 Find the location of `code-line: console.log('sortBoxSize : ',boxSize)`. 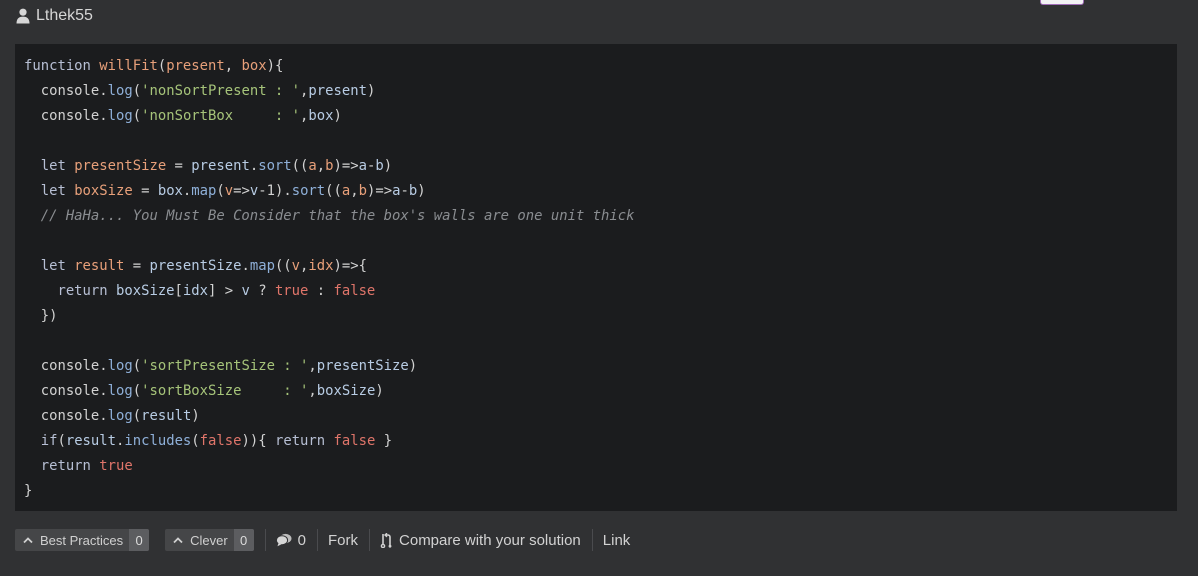

code-line: console.log('sortBoxSize : ',boxSize) is located at coordinates (600, 391).